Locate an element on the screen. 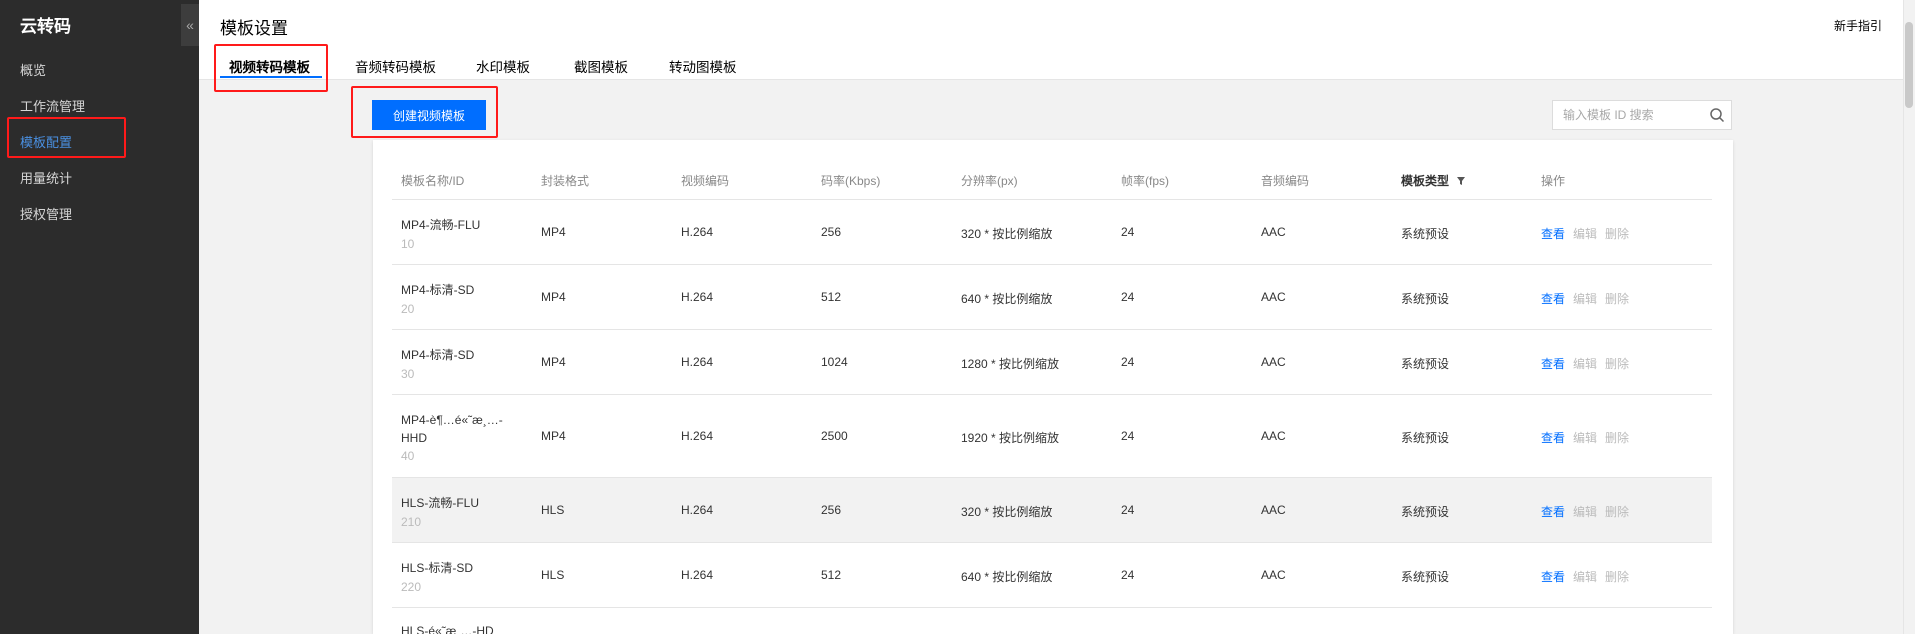 The height and width of the screenshot is (634, 1915). scrollbar is located at coordinates (1909, 317).